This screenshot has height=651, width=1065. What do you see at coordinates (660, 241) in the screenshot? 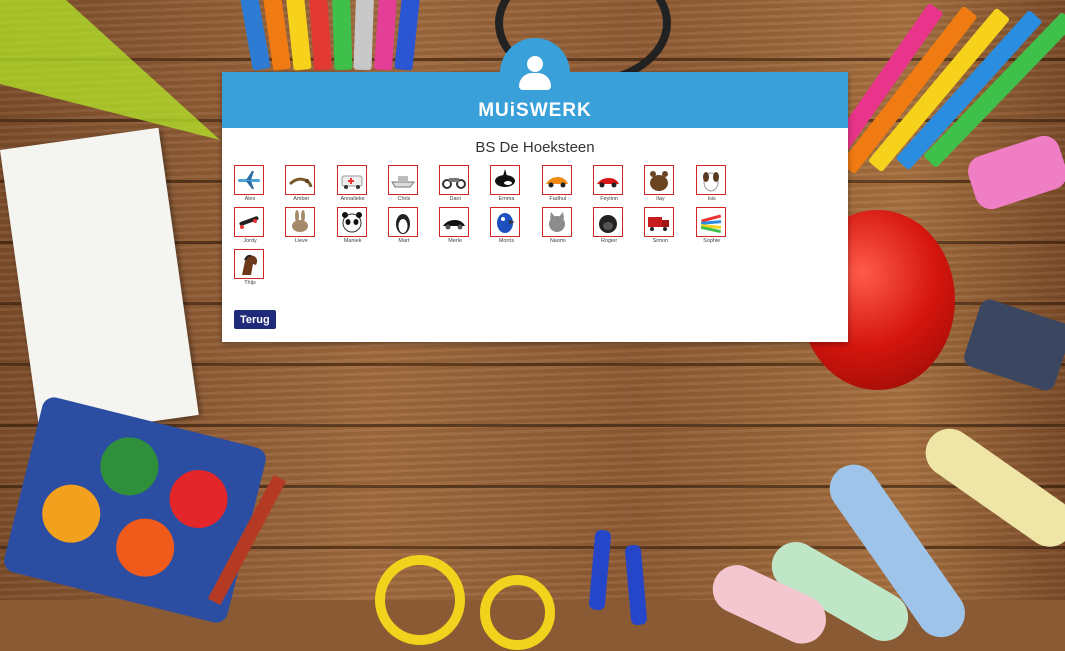
I see `pupil-name: Simon` at bounding box center [660, 241].